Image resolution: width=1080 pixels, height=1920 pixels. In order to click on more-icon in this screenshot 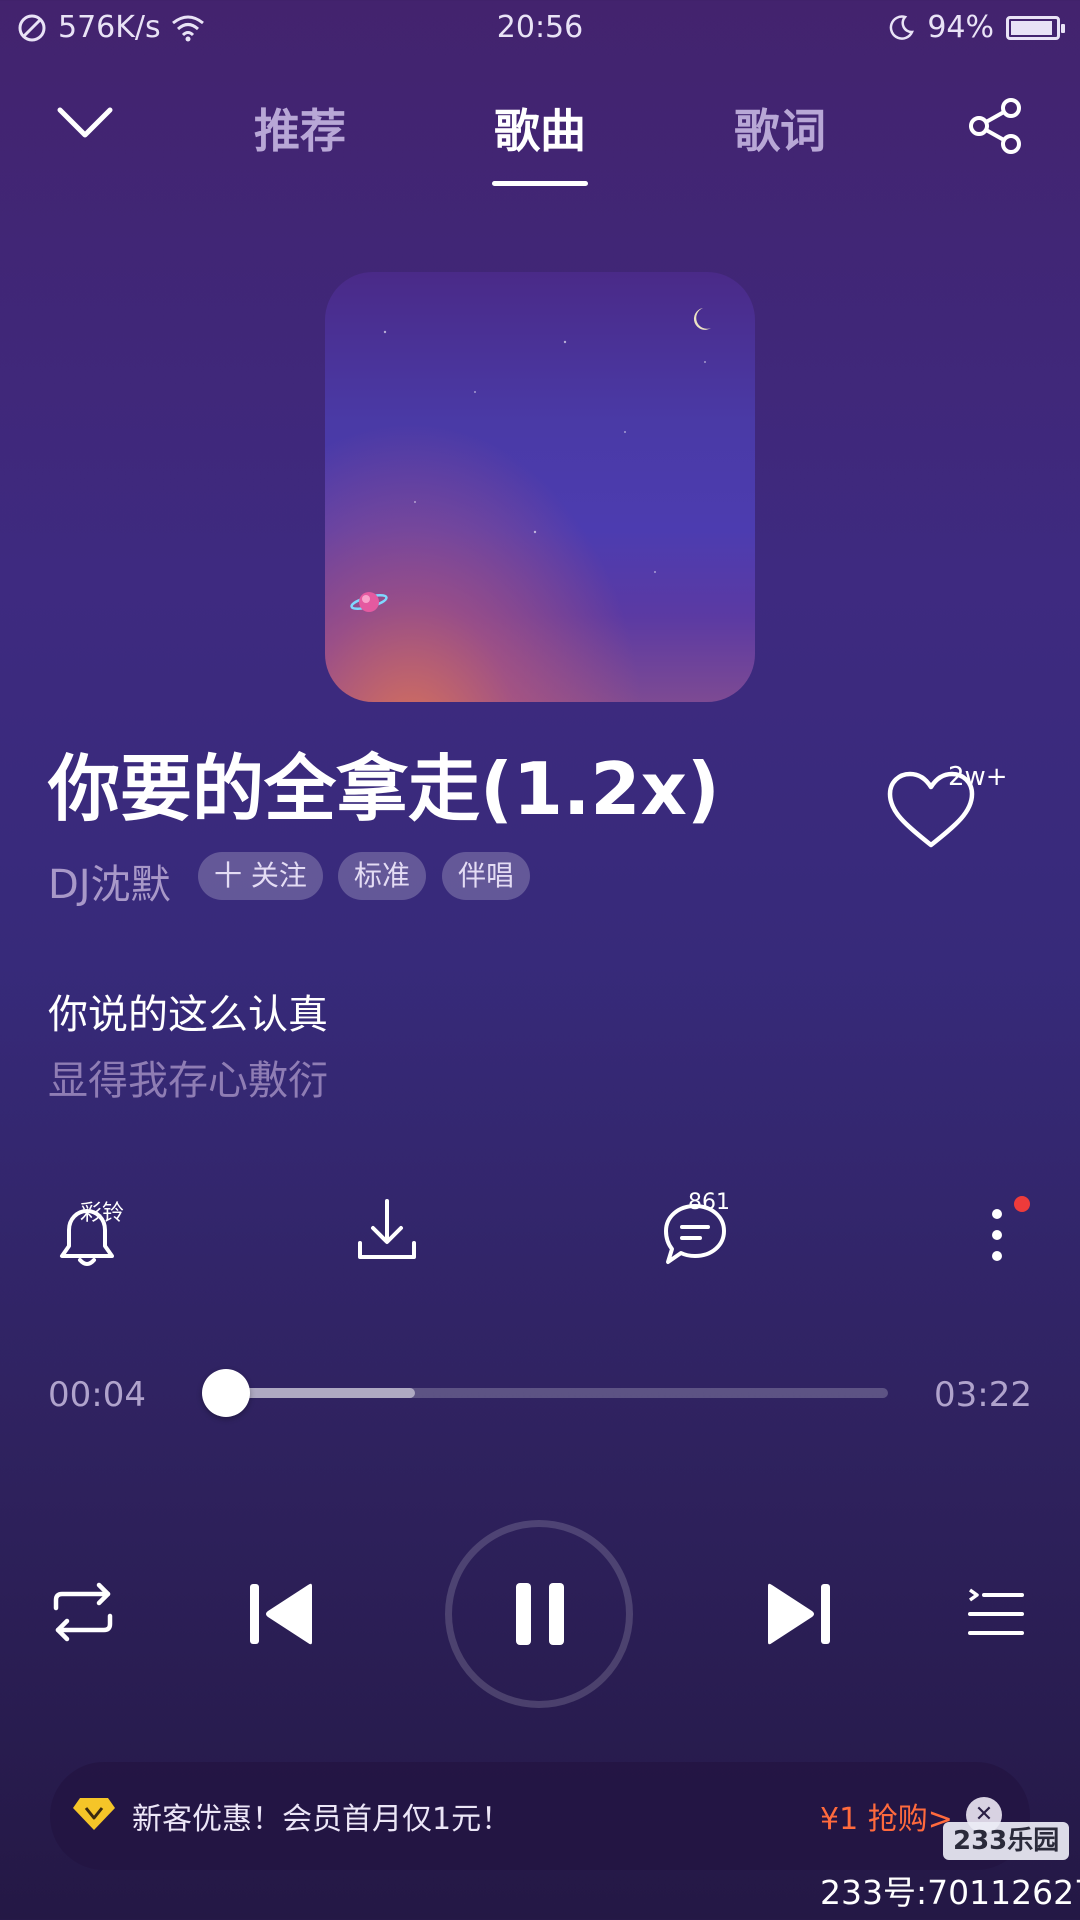, I will do `click(997, 1235)`.